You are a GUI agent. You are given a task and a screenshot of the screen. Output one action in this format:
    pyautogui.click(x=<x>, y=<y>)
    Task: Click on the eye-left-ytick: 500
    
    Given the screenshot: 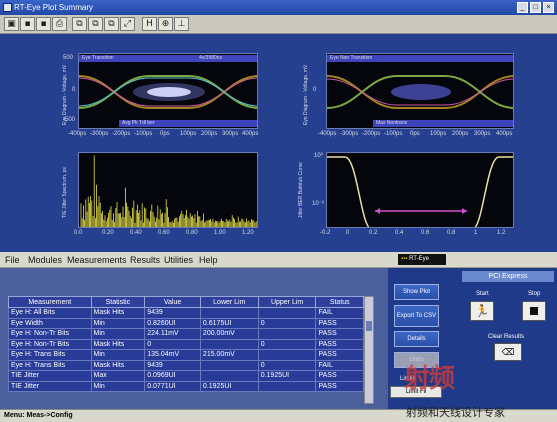 What is the action you would take?
    pyautogui.click(x=68, y=58)
    